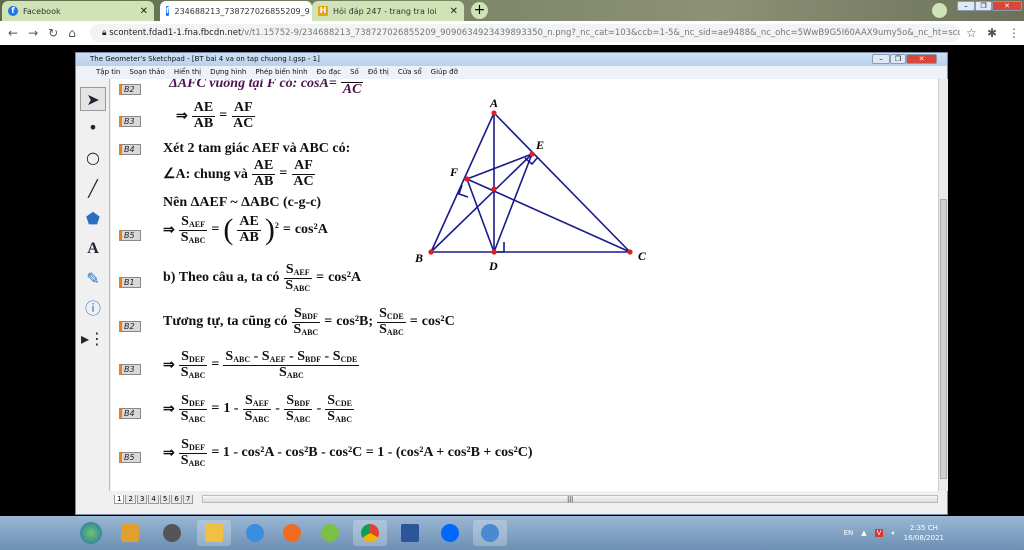 The width and height of the screenshot is (1024, 550). Describe the element at coordinates (494, 189) in the screenshot. I see `point-H` at that location.